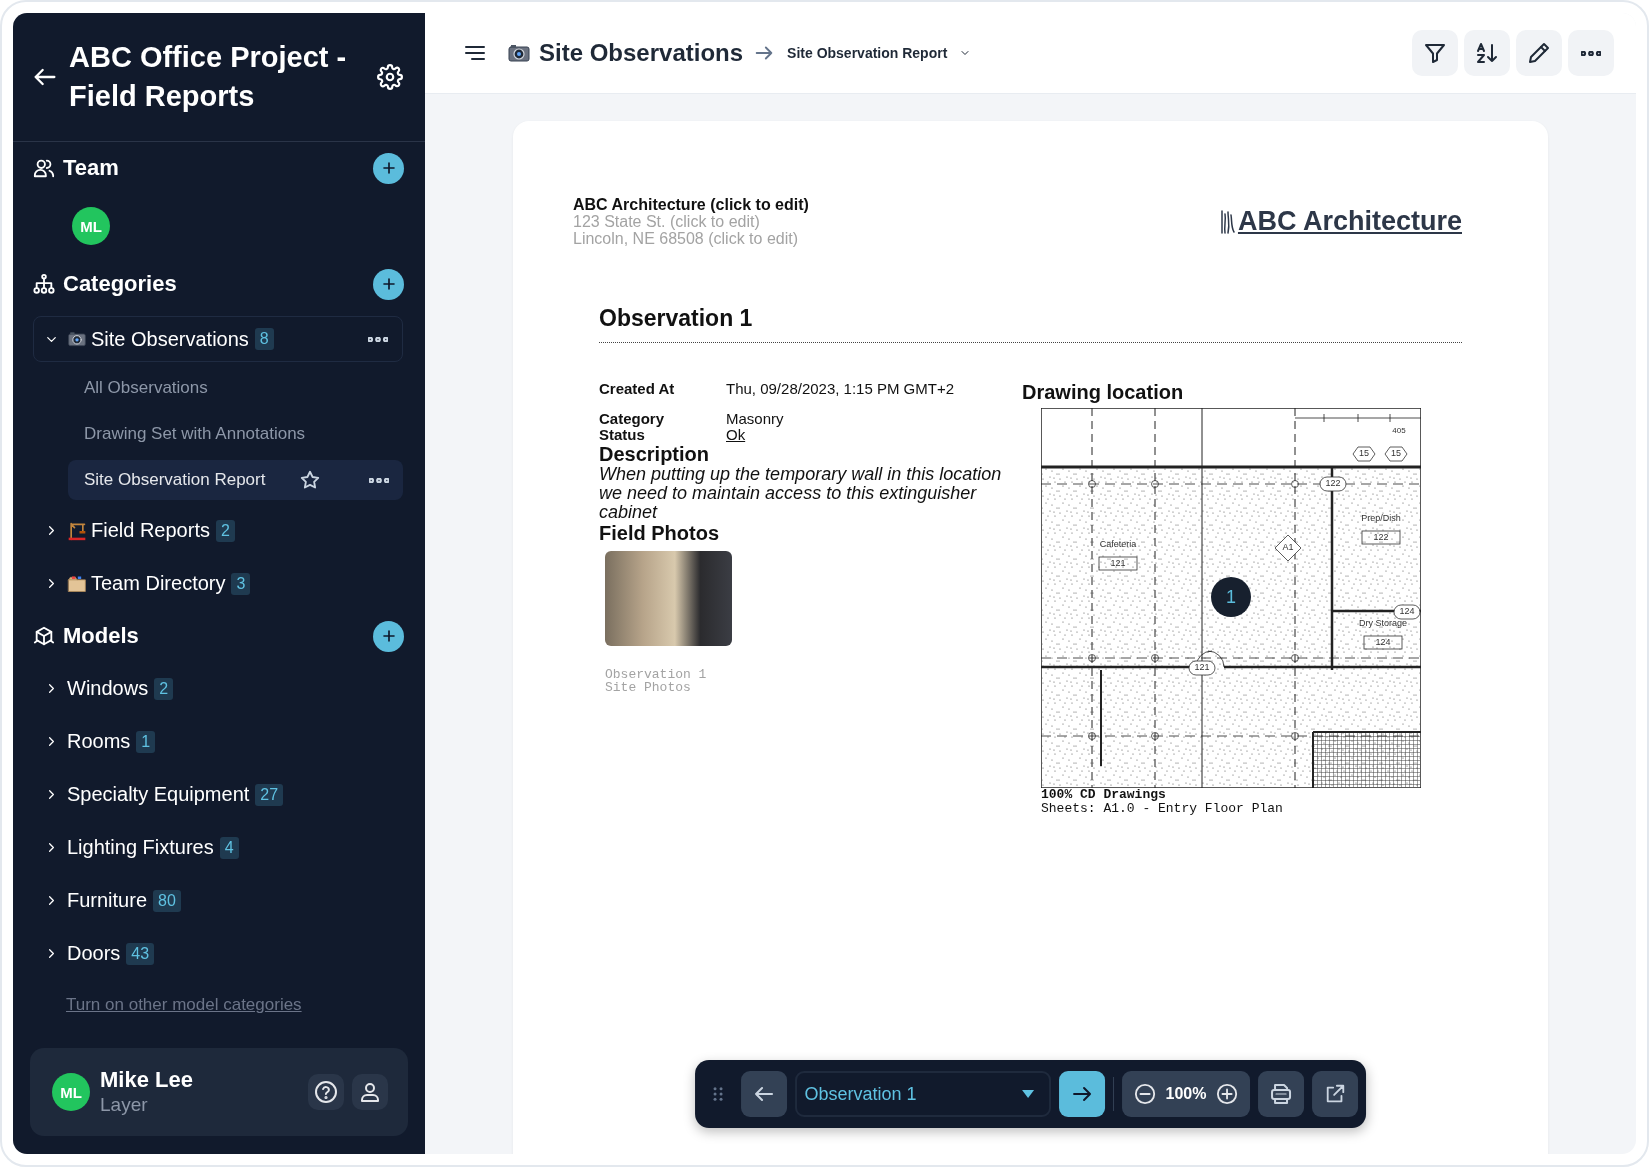 Image resolution: width=1649 pixels, height=1167 pixels. Describe the element at coordinates (388, 168) in the screenshot. I see `add-member-button` at that location.